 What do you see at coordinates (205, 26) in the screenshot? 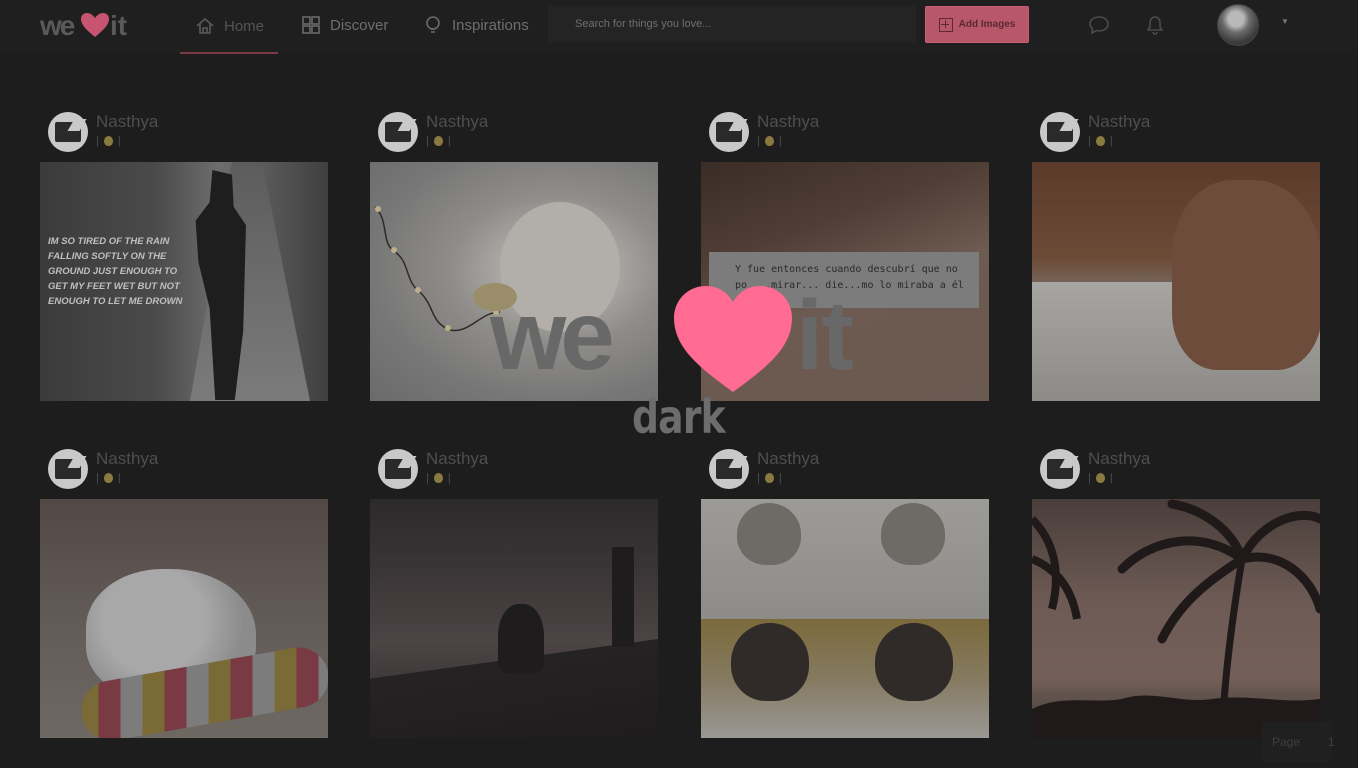
I see `home-icon` at bounding box center [205, 26].